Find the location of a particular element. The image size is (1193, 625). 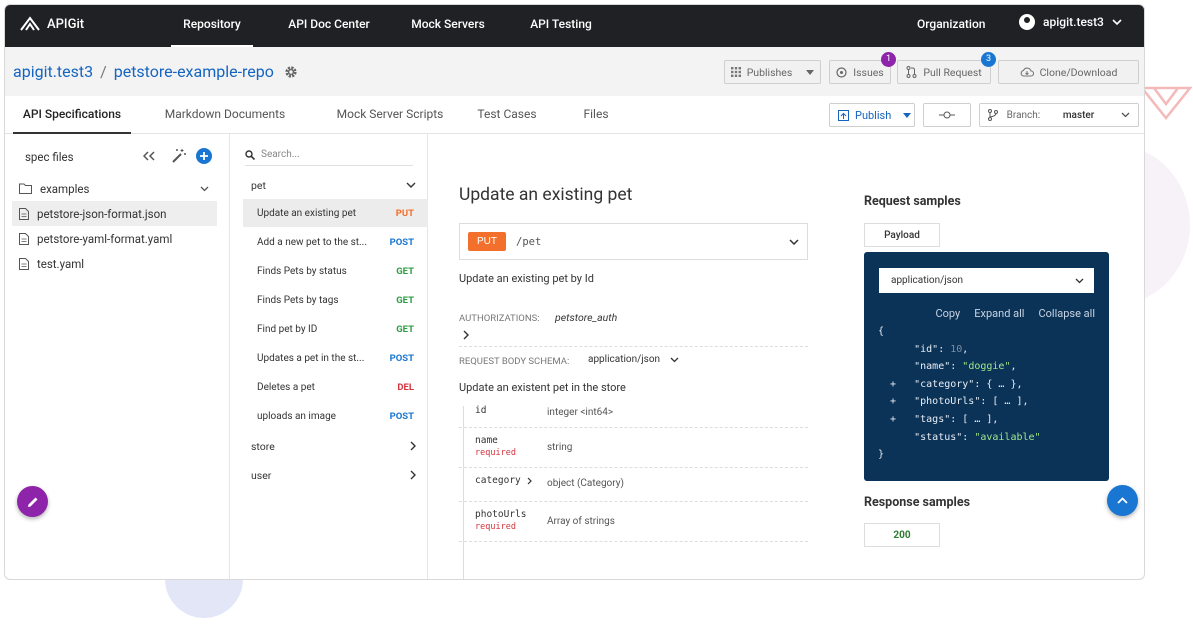

field-required: required is located at coordinates (495, 527).